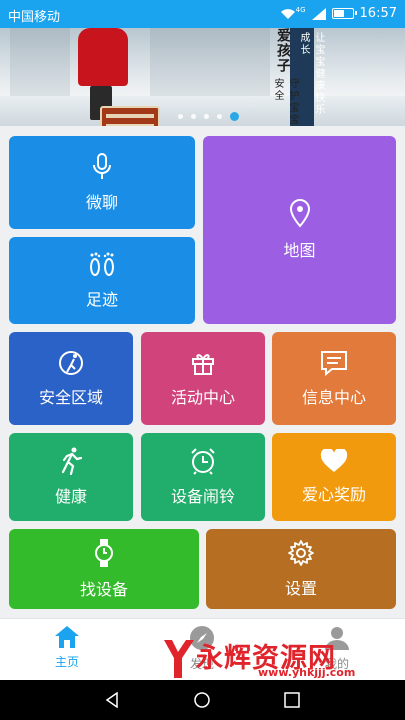  What do you see at coordinates (72, 461) in the screenshot?
I see `runner-icon` at bounding box center [72, 461].